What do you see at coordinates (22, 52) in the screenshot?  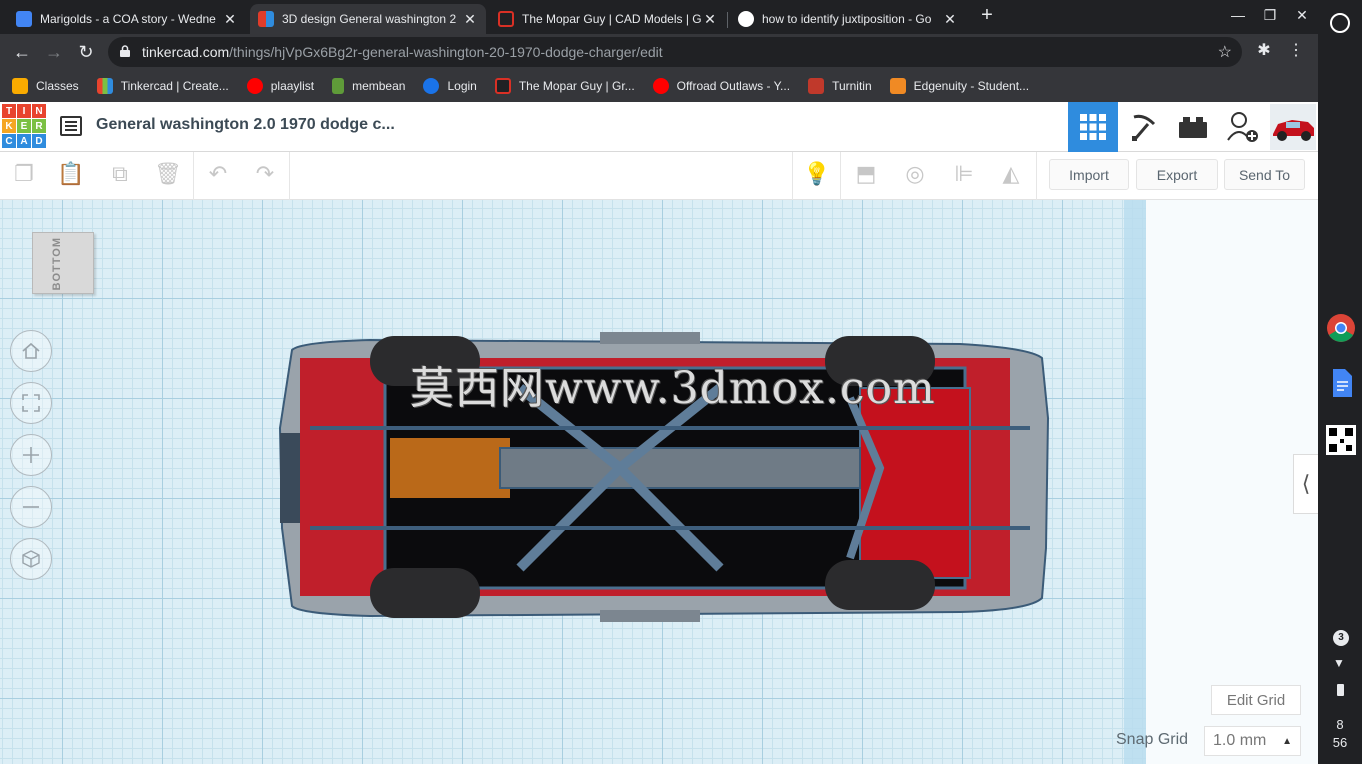 I see `back-arrow-icon: ←` at bounding box center [22, 52].